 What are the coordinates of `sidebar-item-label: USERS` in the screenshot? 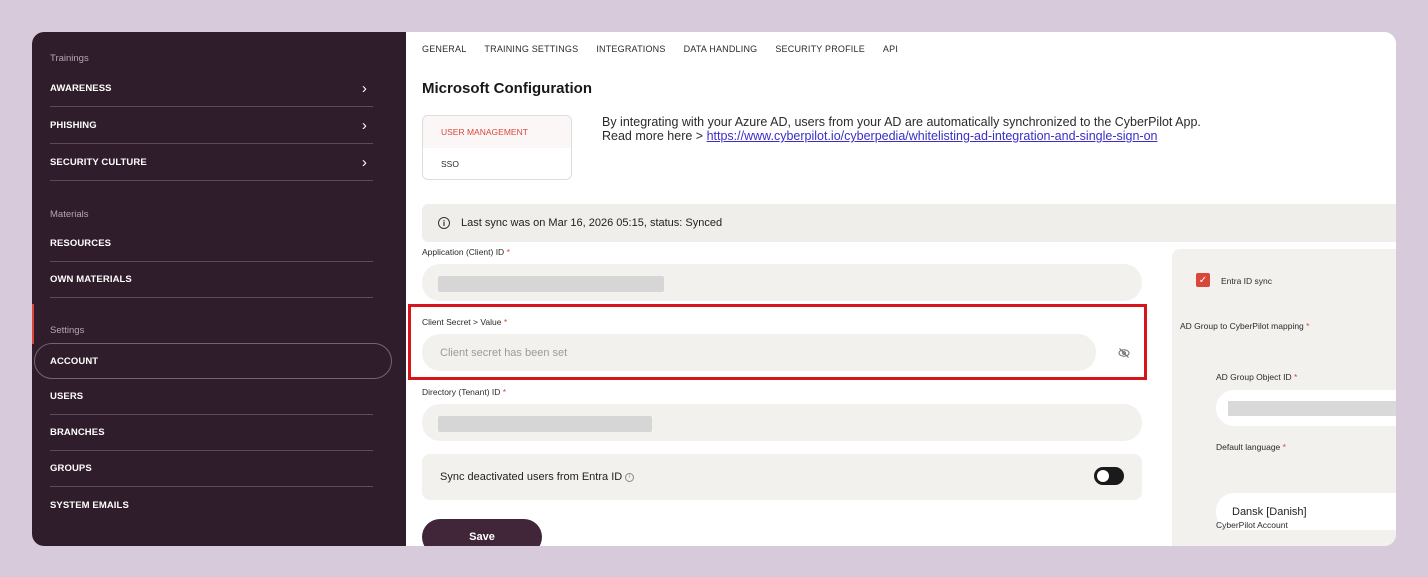 It's located at (67, 396).